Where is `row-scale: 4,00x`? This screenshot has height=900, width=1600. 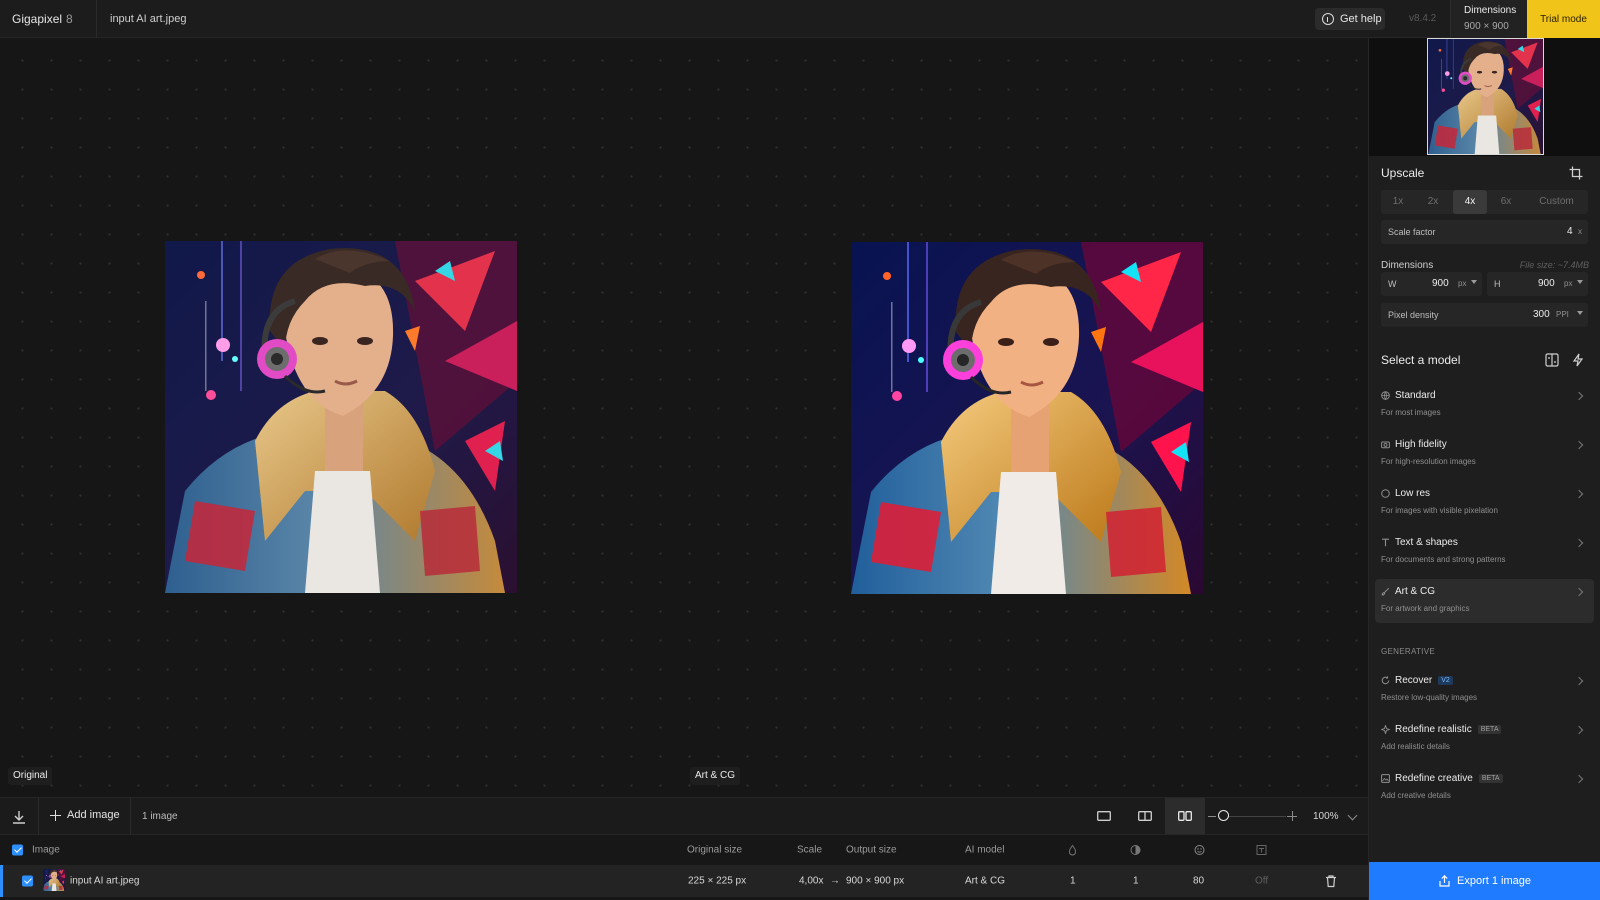 row-scale: 4,00x is located at coordinates (811, 881).